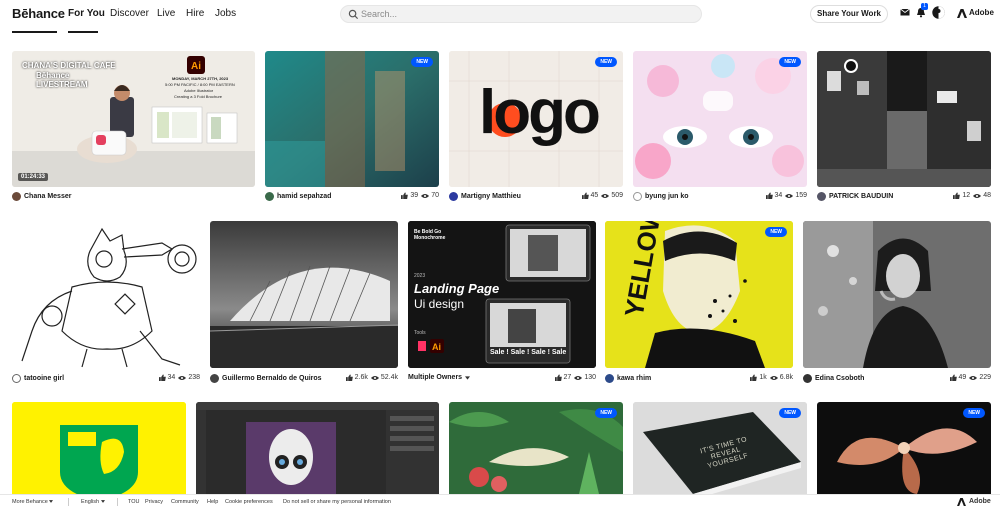 This screenshot has width=1000, height=508. What do you see at coordinates (457, 288) in the screenshot?
I see `lp-title: Landing Page` at bounding box center [457, 288].